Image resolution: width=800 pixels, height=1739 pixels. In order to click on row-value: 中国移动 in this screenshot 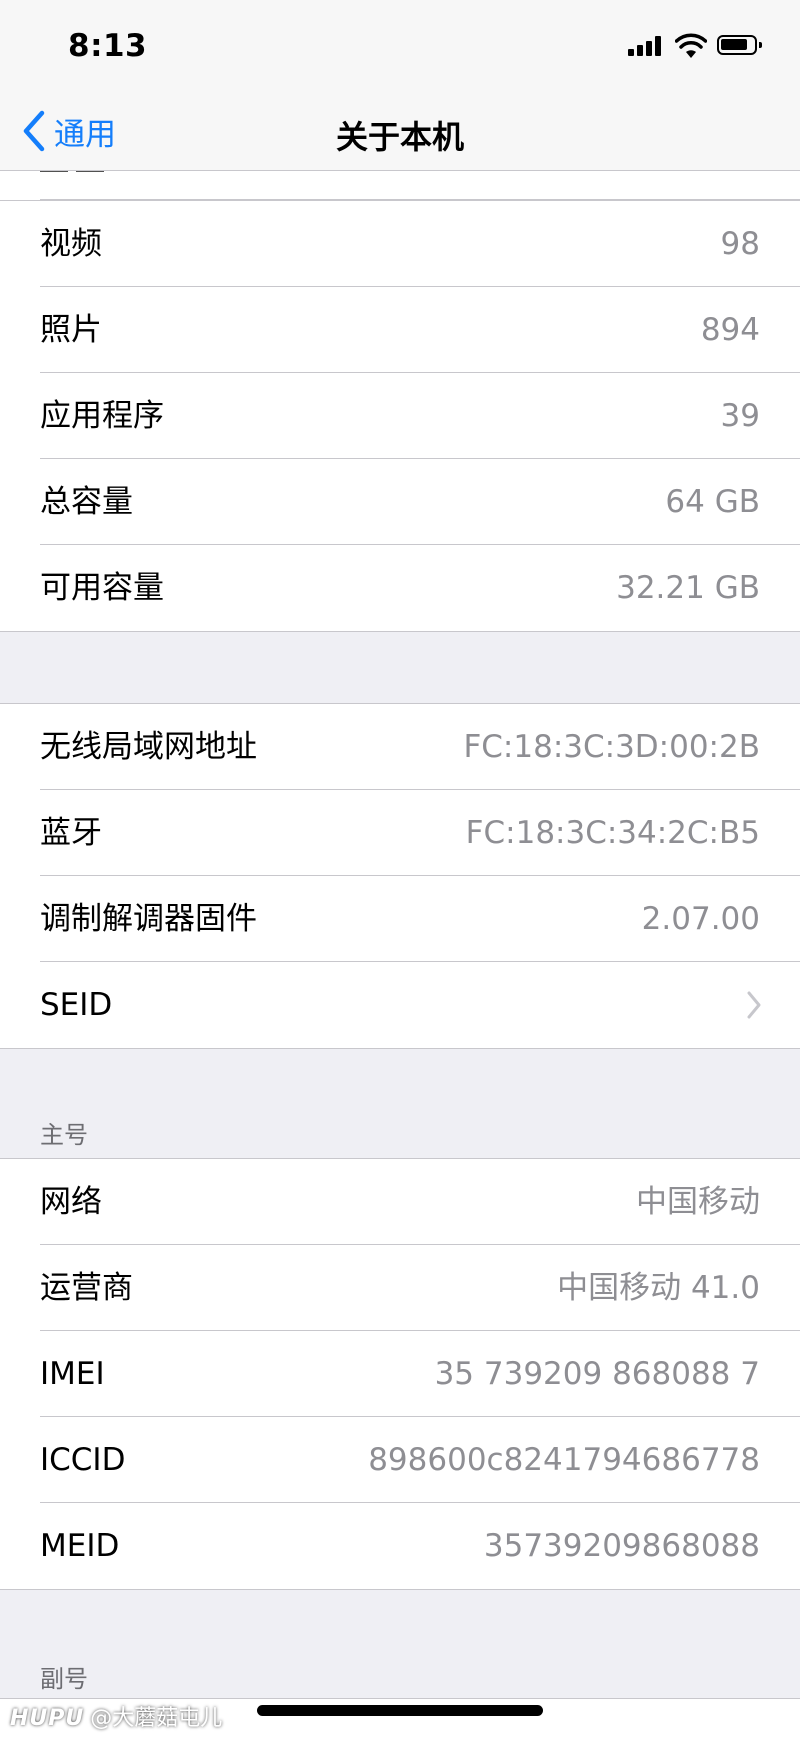, I will do `click(698, 1202)`.